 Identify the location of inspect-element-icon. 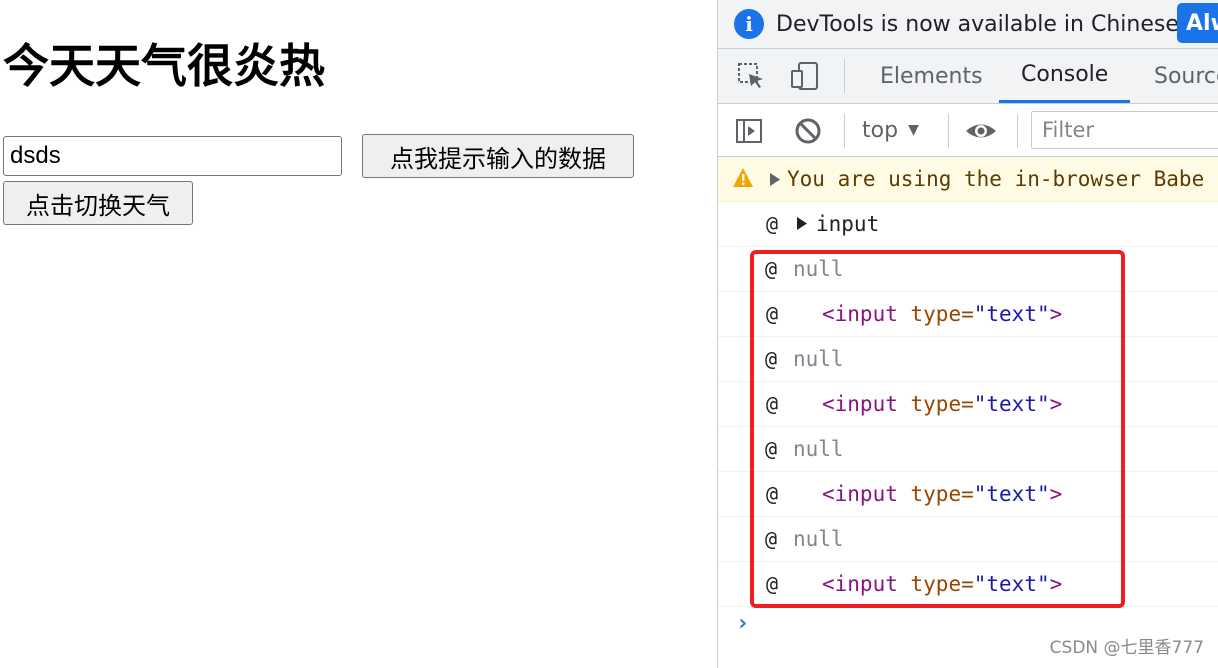
(751, 76).